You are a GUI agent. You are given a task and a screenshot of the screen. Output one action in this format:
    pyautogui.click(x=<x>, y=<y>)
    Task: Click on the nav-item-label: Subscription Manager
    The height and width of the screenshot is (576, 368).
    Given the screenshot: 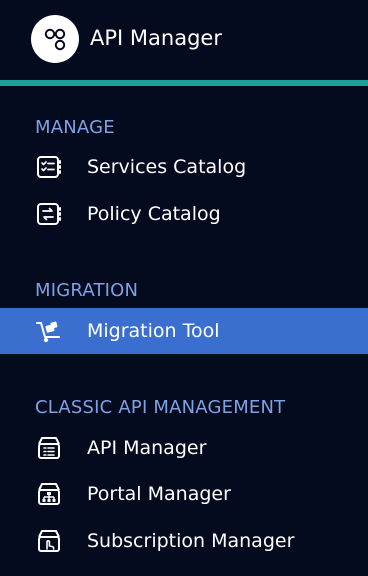 What is the action you would take?
    pyautogui.click(x=191, y=541)
    